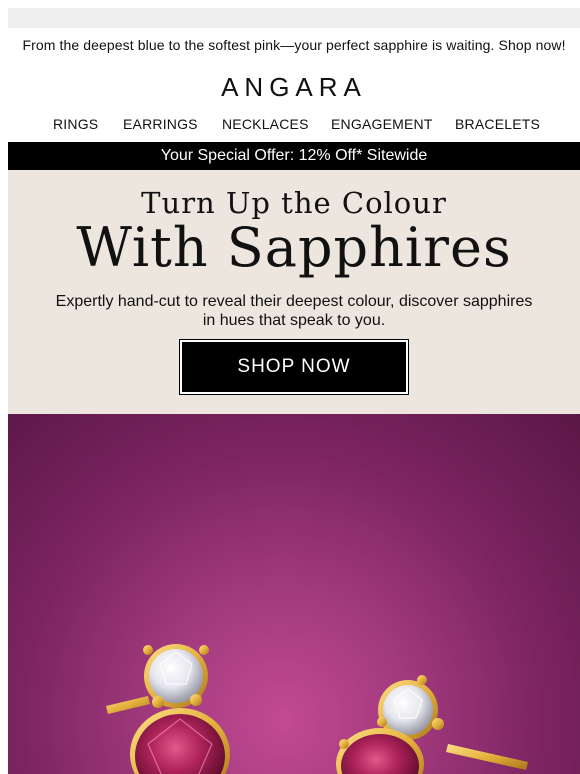 The width and height of the screenshot is (580, 774). Describe the element at coordinates (432, 724) in the screenshot. I see `right-earring` at that location.